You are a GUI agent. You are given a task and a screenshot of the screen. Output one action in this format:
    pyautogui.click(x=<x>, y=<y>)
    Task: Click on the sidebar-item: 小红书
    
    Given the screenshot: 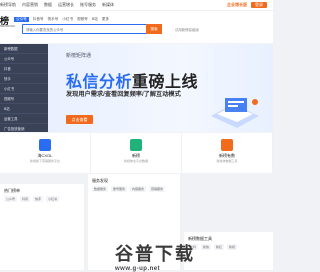 What is the action you would take?
    pyautogui.click(x=24, y=89)
    